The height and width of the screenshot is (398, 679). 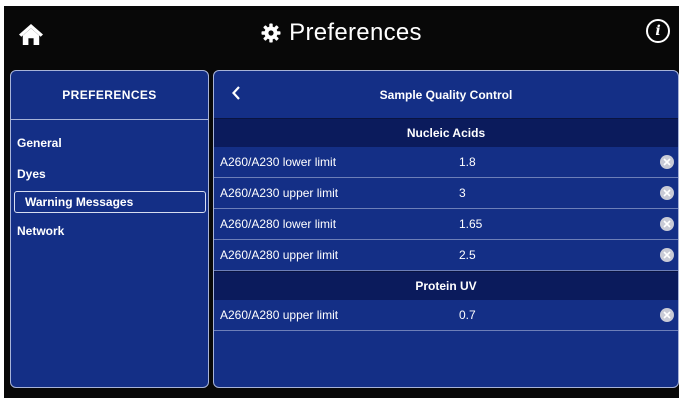 I want to click on nav-item-dyes: Dyes, so click(x=109, y=173).